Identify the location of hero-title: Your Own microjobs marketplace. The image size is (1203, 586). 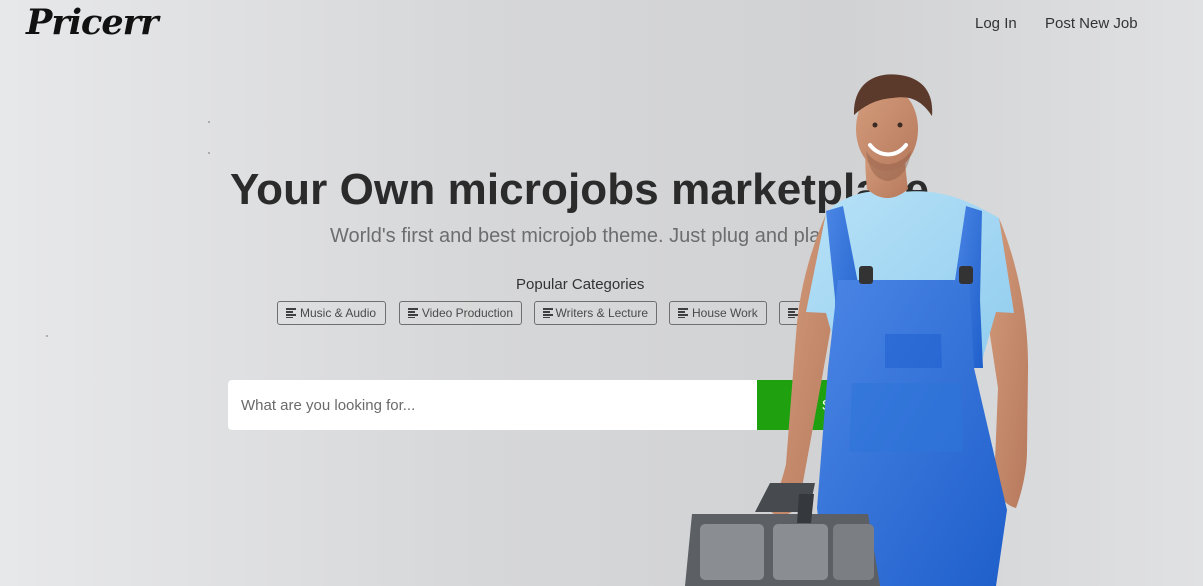
(580, 189).